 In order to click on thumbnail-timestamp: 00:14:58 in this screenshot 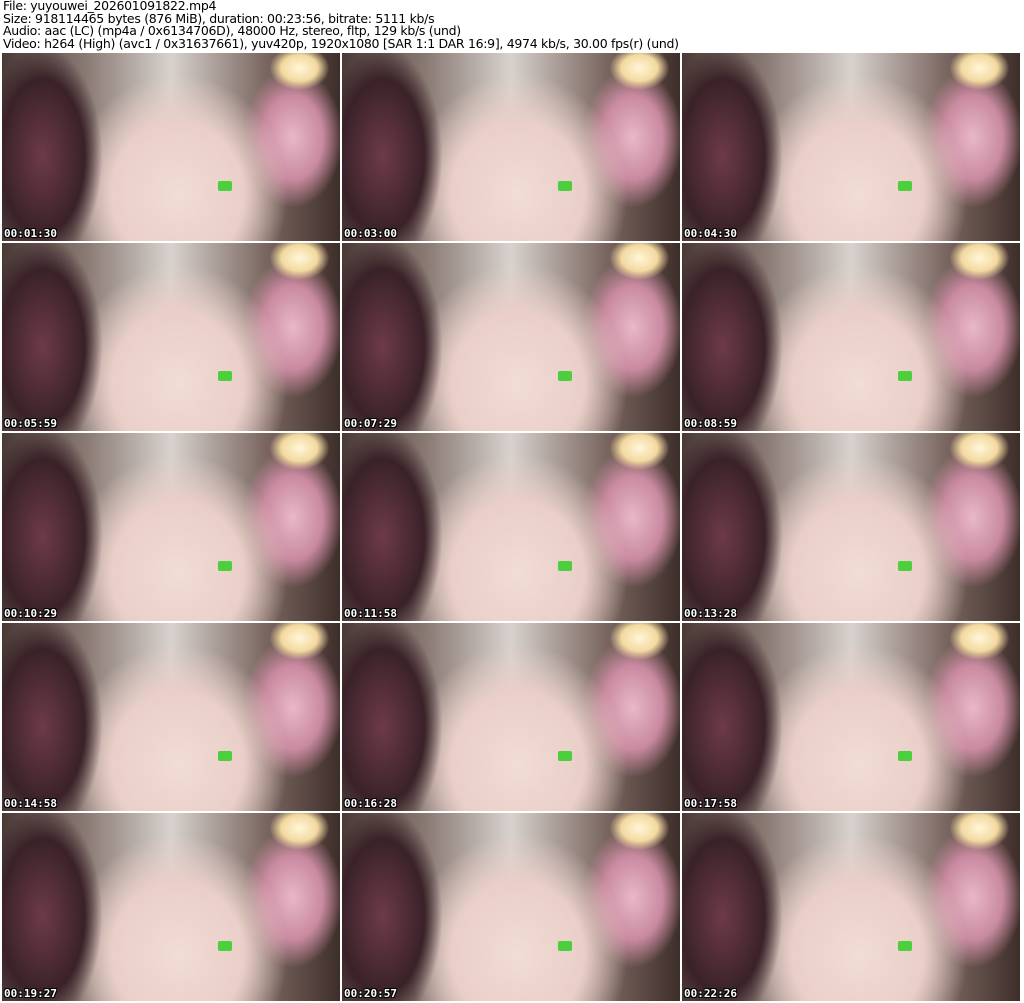, I will do `click(30, 803)`.